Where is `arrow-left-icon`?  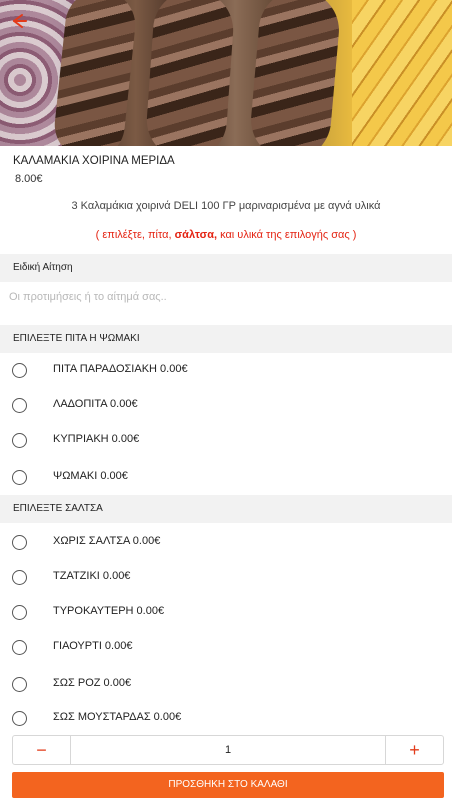
arrow-left-icon is located at coordinates (19, 21).